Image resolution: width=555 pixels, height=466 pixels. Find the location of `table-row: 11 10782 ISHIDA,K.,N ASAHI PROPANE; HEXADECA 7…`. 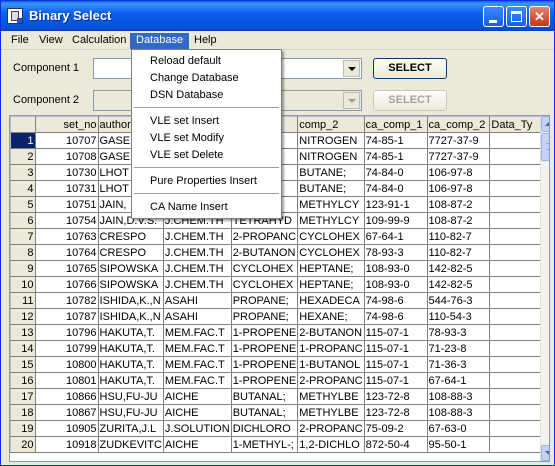

table-row: 11 10782 ISHIDA,K.,N ASAHI PROPANE; HEXADECA 7… is located at coordinates (279, 300).